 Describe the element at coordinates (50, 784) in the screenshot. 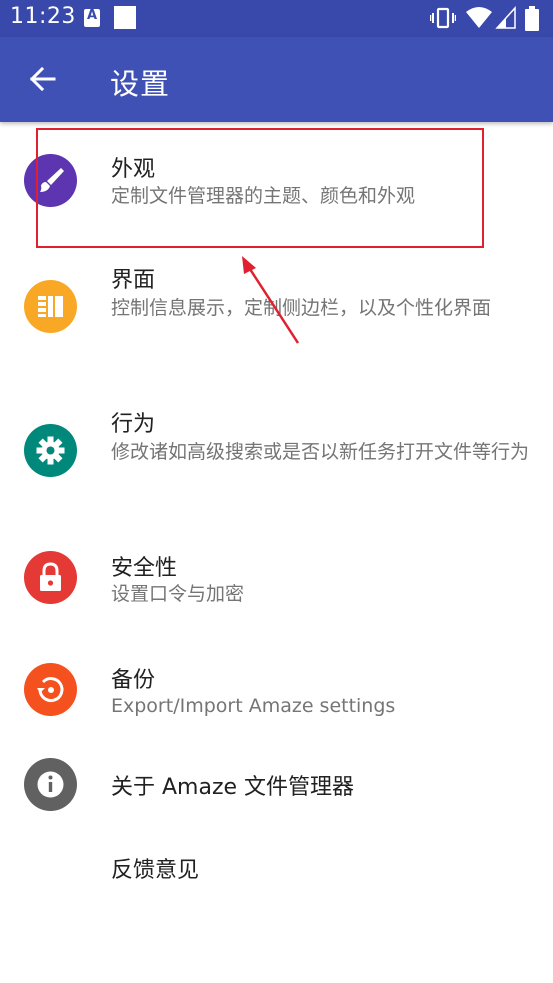

I see `info-icon` at that location.